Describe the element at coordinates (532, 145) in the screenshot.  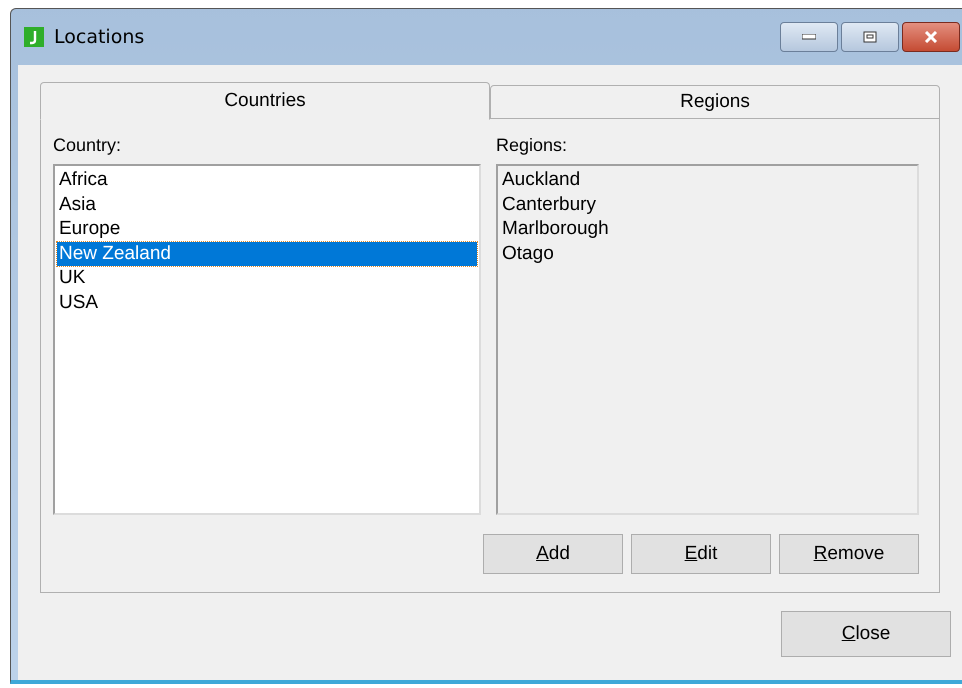
I see `list-label: Regions:` at that location.